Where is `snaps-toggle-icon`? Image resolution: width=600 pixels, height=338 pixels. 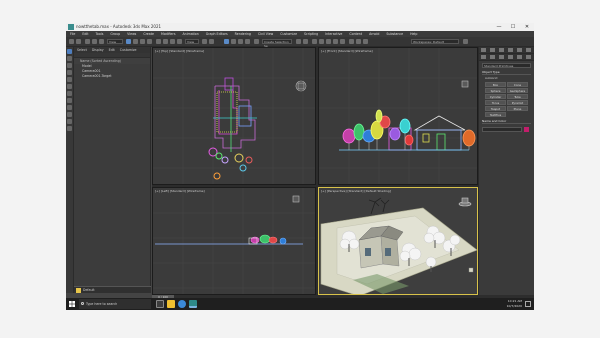
snaps-toggle-icon is located at coordinates (226, 41).